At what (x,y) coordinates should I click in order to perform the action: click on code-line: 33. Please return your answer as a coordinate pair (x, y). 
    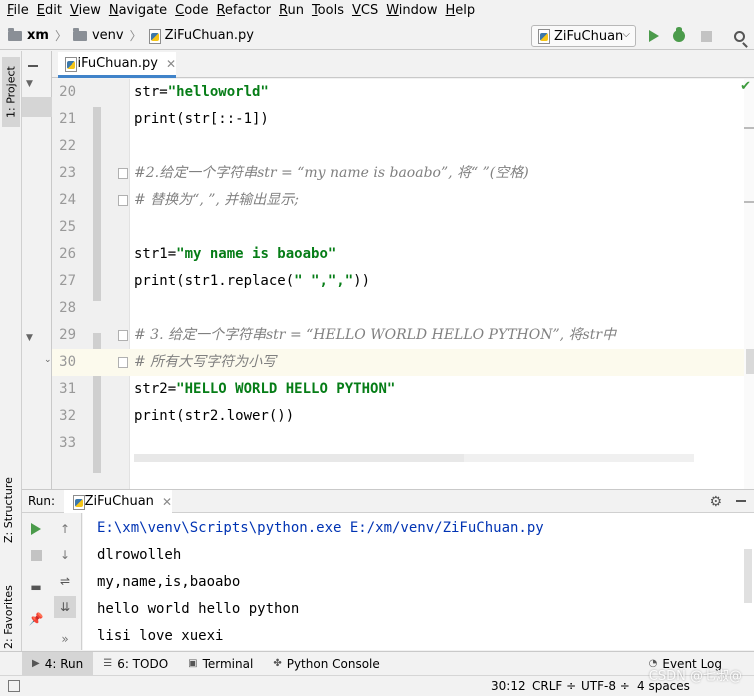
    Looking at the image, I should click on (403, 443).